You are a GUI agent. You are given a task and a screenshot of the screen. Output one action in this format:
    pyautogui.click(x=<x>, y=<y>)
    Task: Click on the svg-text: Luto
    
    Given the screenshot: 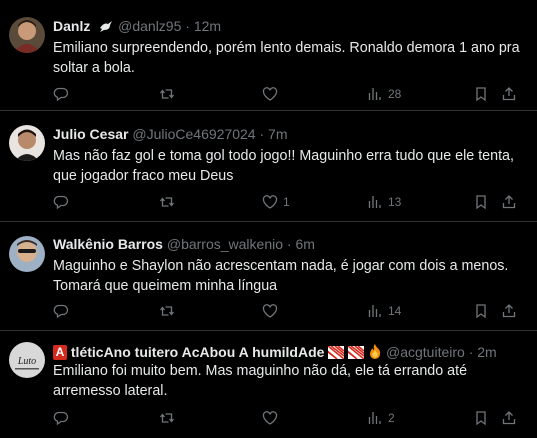 What is the action you would take?
    pyautogui.click(x=26, y=361)
    